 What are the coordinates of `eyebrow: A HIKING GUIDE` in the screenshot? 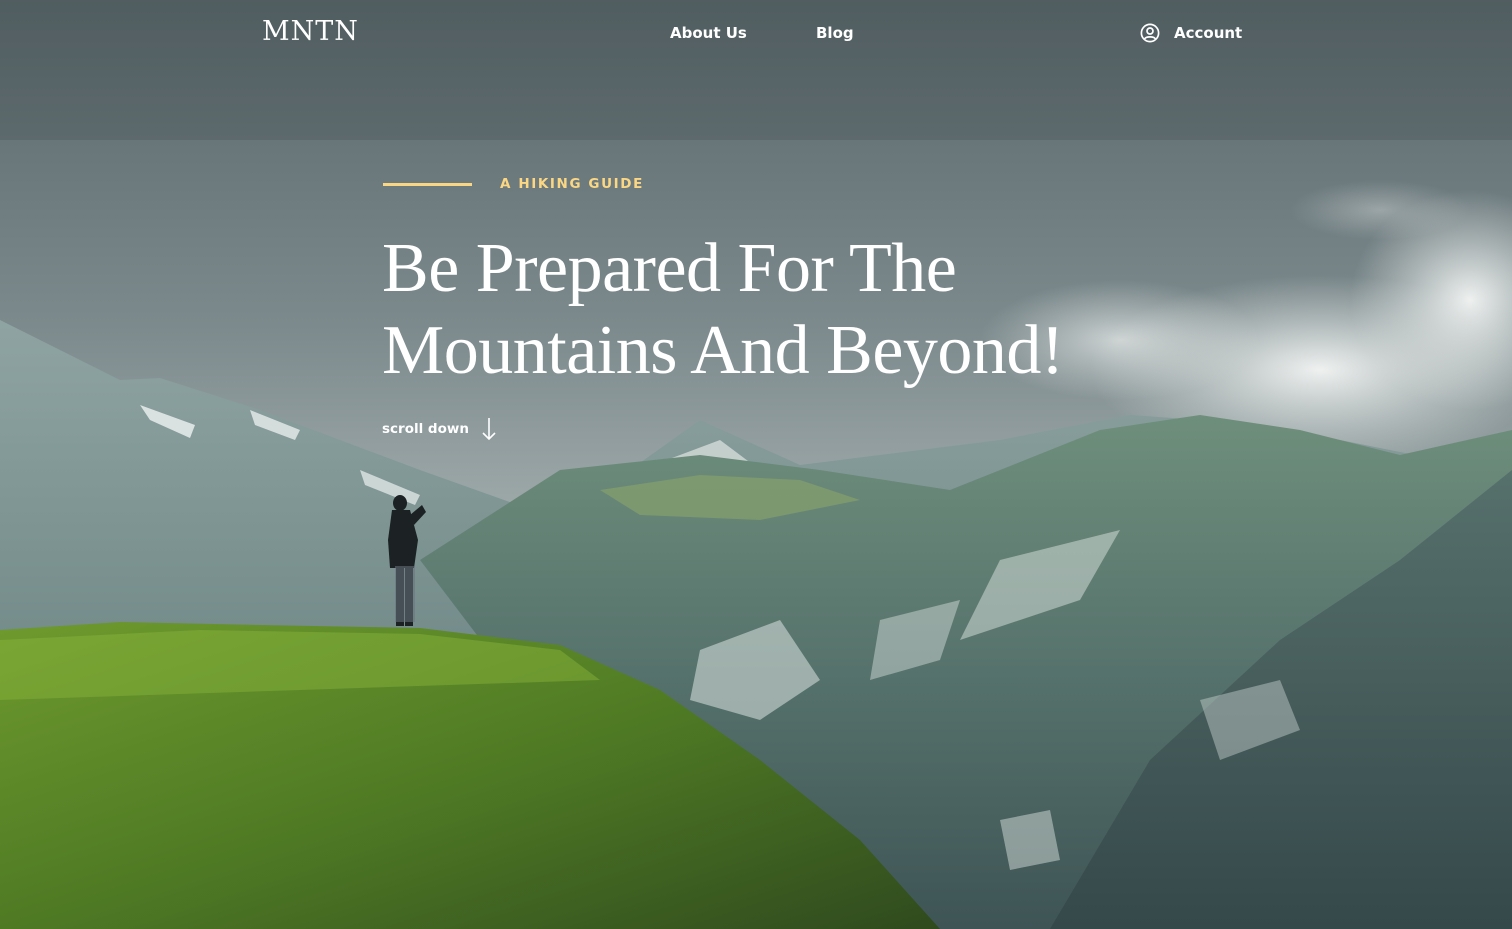 It's located at (513, 184).